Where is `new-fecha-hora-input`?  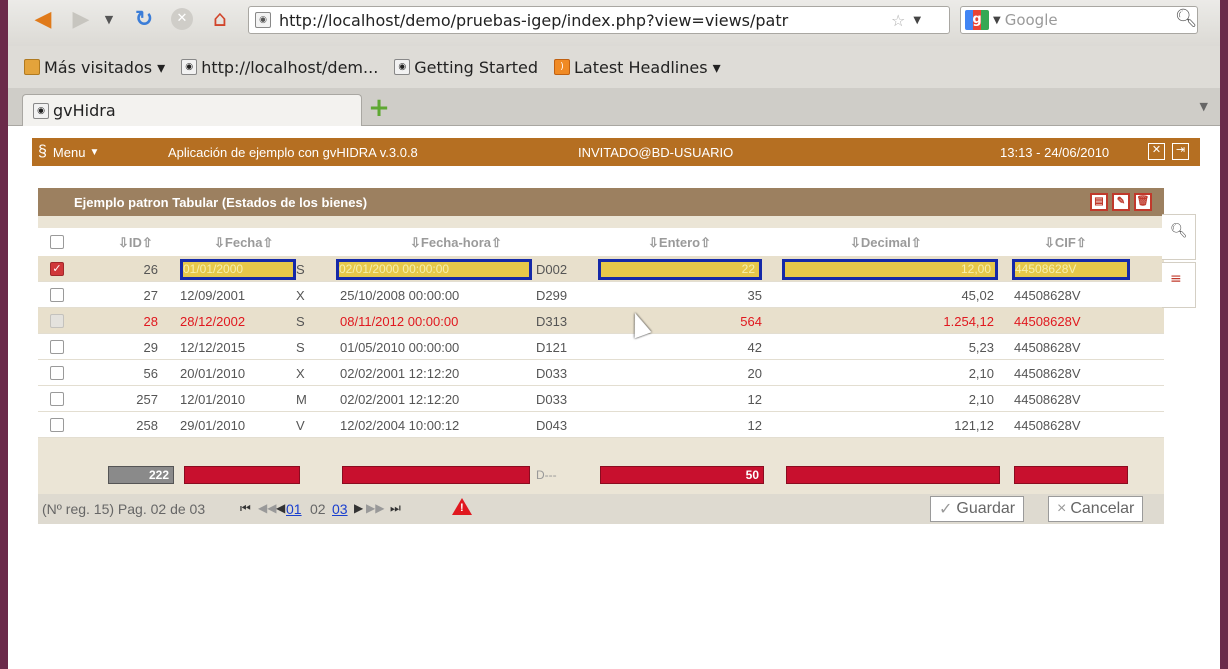 new-fecha-hora-input is located at coordinates (436, 475).